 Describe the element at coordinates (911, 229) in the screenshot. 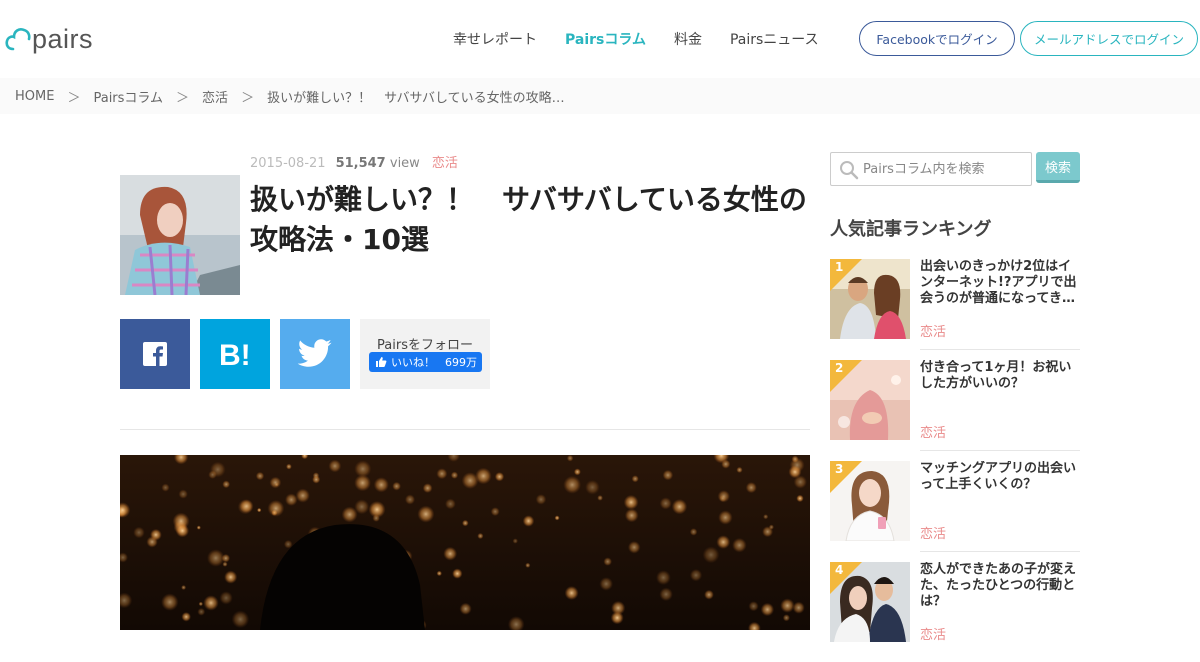

I see `ranking-heading: 人気記事ランキング` at that location.